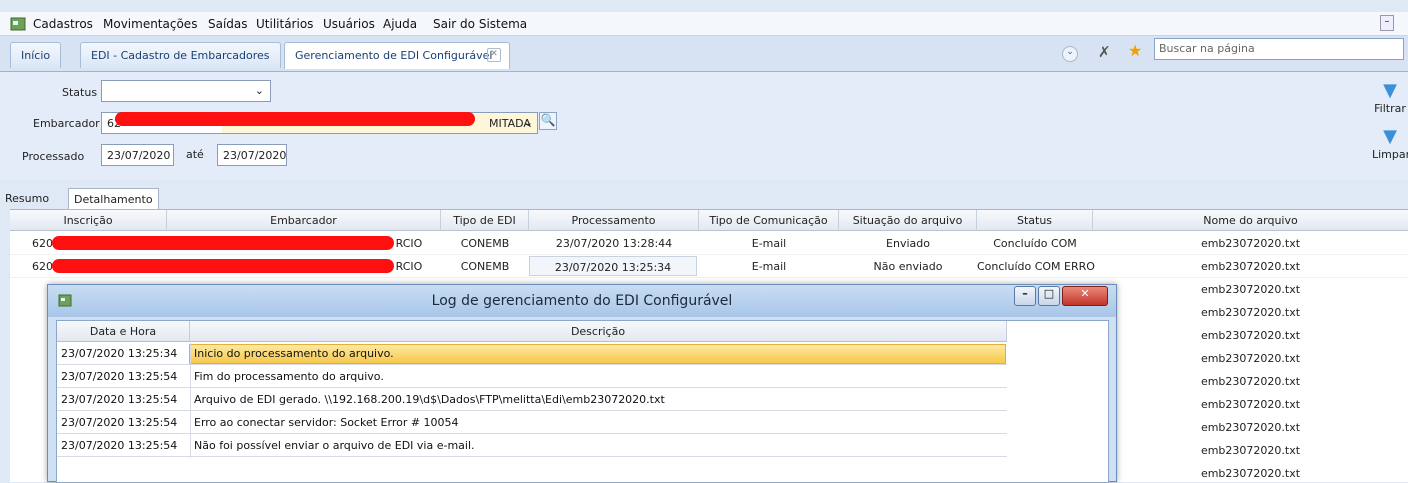 Image resolution: width=1408 pixels, height=483 pixels. I want to click on tab-label: Início, so click(36, 55).